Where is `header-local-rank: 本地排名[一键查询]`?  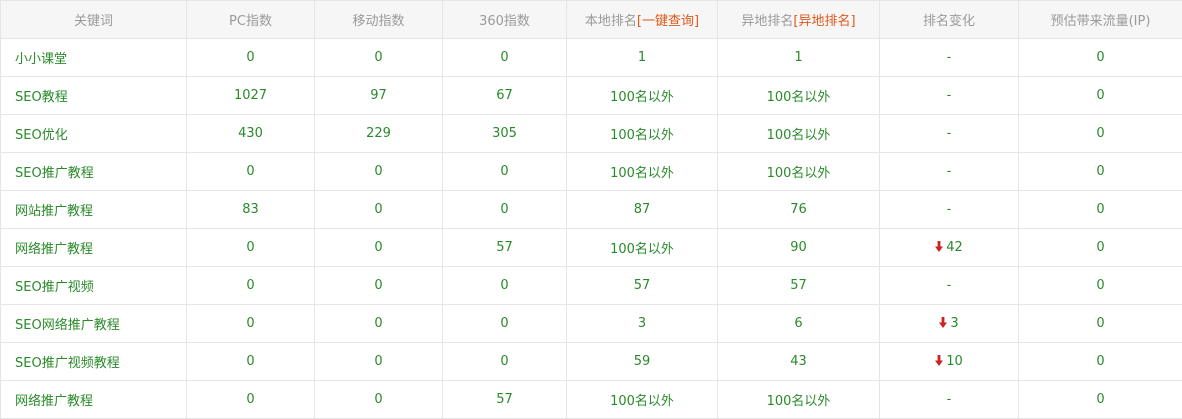 header-local-rank: 本地排名[一键查询] is located at coordinates (642, 20).